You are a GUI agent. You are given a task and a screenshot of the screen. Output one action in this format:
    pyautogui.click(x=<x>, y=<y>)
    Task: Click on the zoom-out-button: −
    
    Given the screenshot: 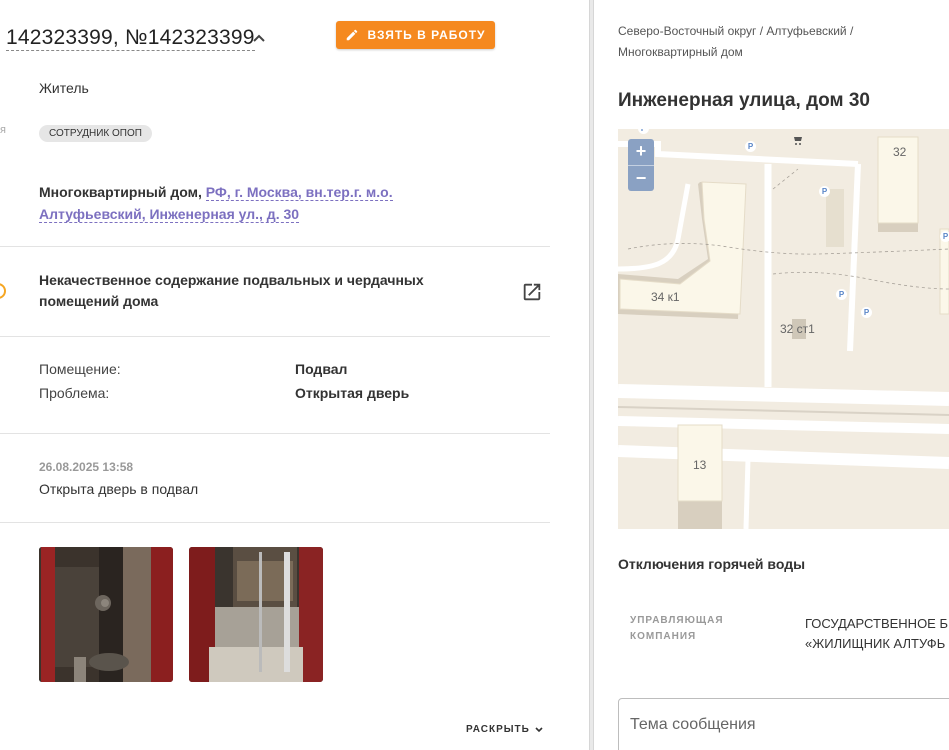 What is the action you would take?
    pyautogui.click(x=641, y=178)
    